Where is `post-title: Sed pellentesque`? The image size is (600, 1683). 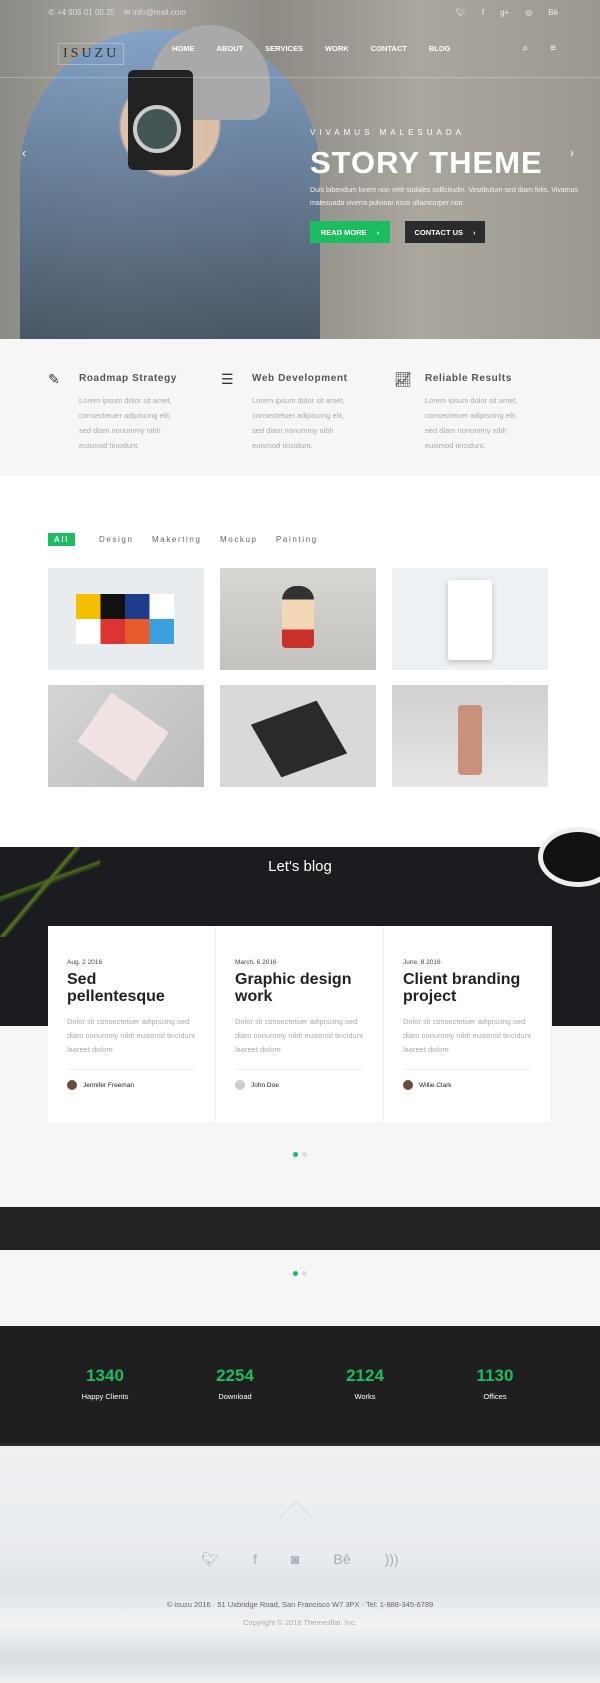
post-title: Sed pellentesque is located at coordinates (131, 991).